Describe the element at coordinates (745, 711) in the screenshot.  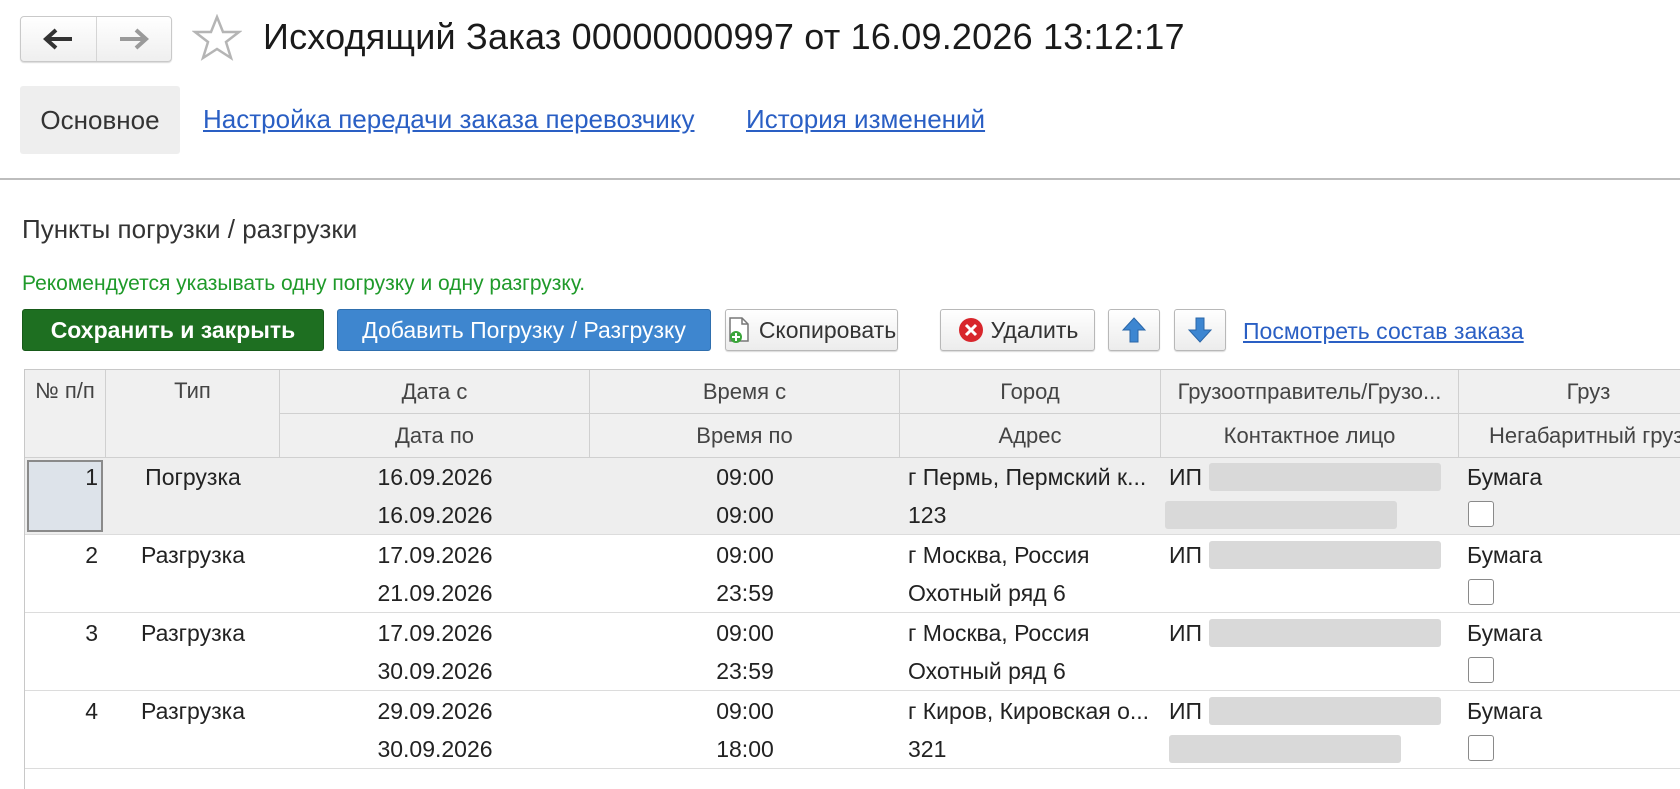
I see `row-4-time-from: 09:00` at that location.